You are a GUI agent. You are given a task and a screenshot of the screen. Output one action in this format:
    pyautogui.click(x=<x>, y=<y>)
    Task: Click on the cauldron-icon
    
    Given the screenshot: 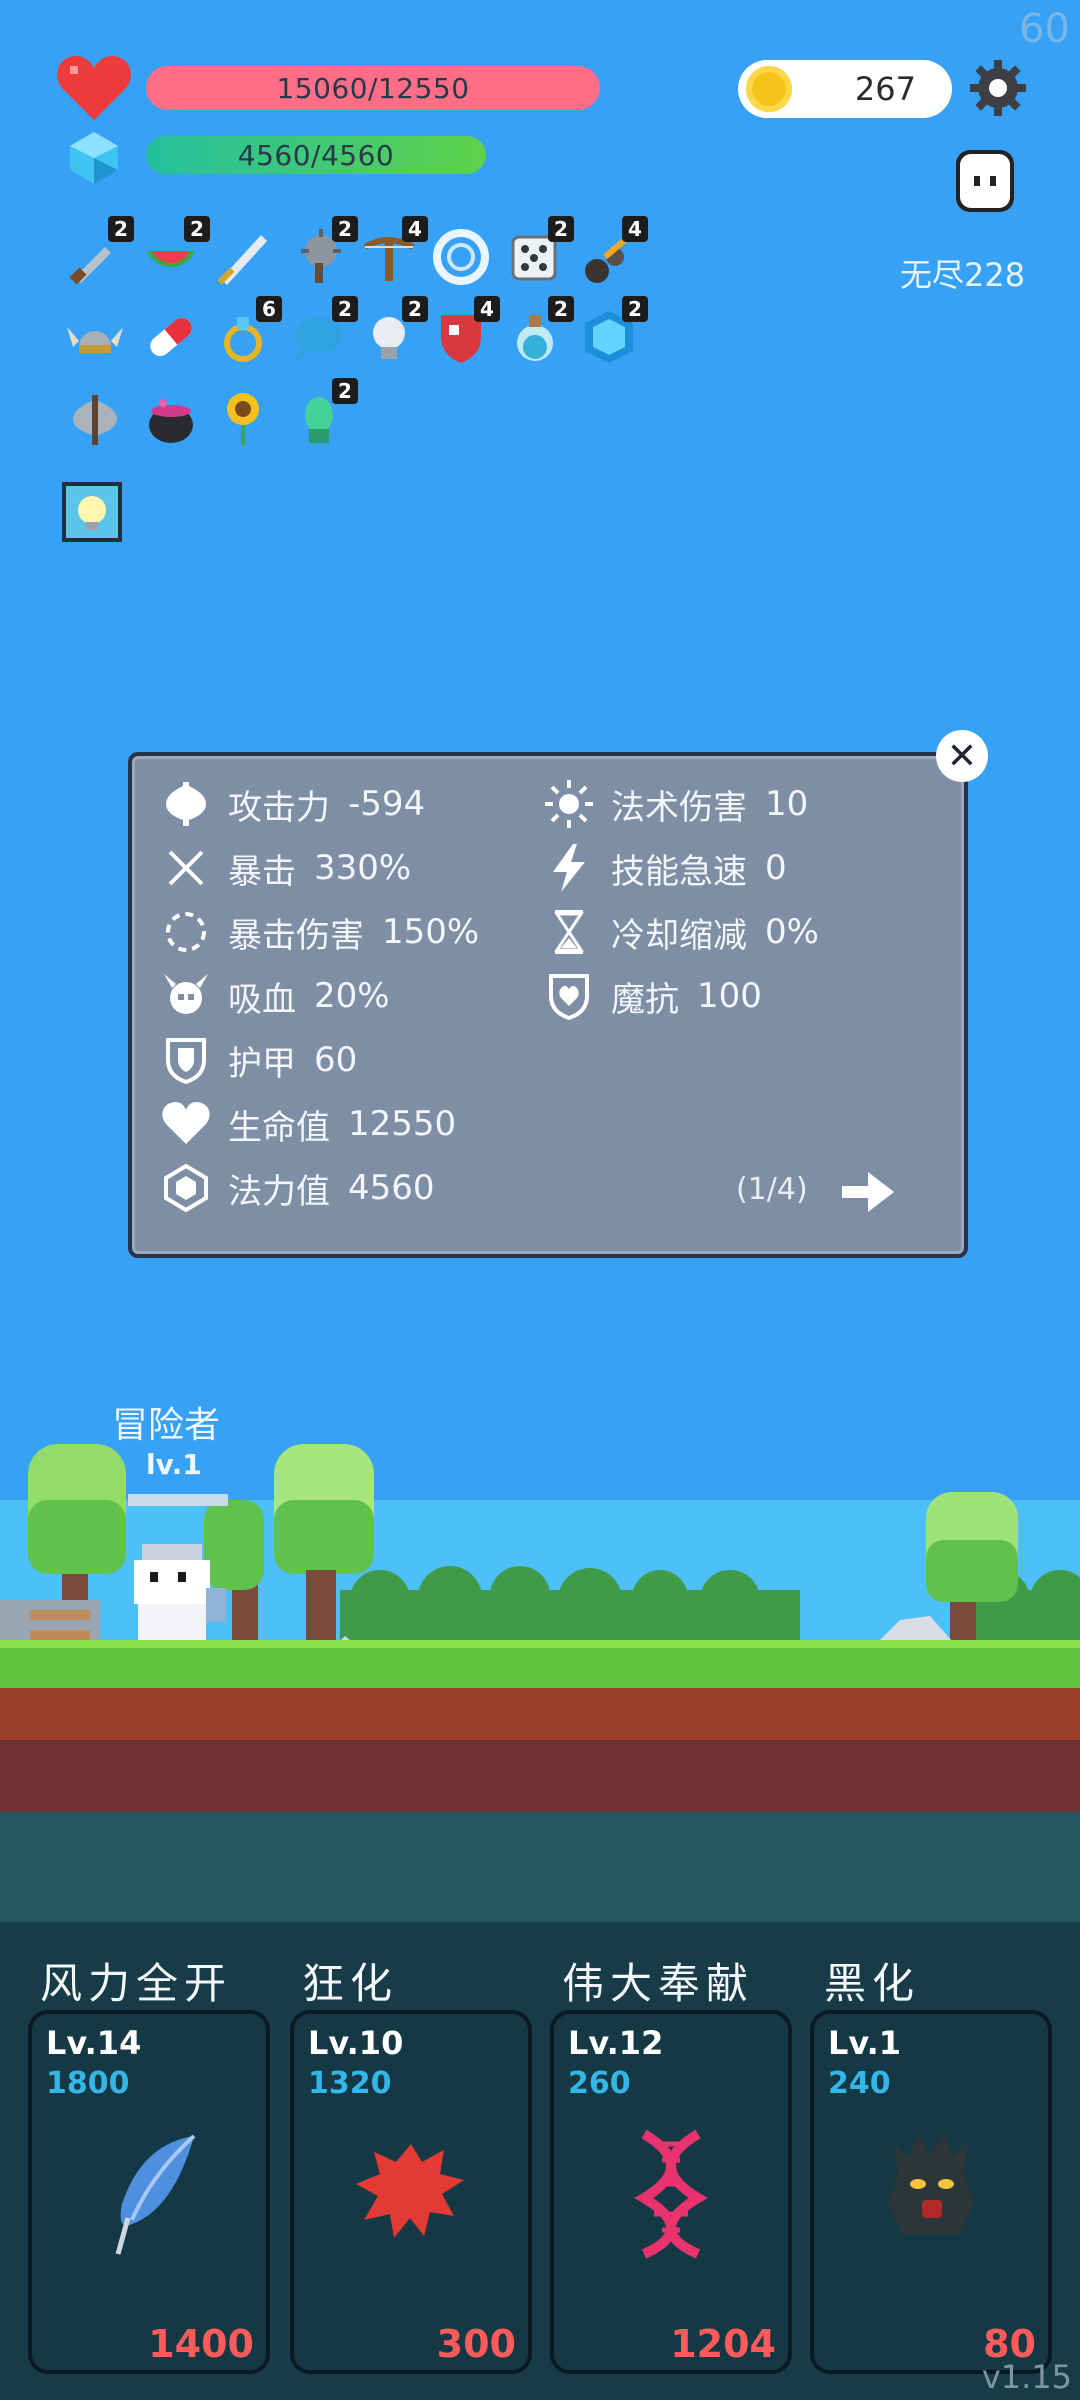 What is the action you would take?
    pyautogui.click(x=171, y=421)
    